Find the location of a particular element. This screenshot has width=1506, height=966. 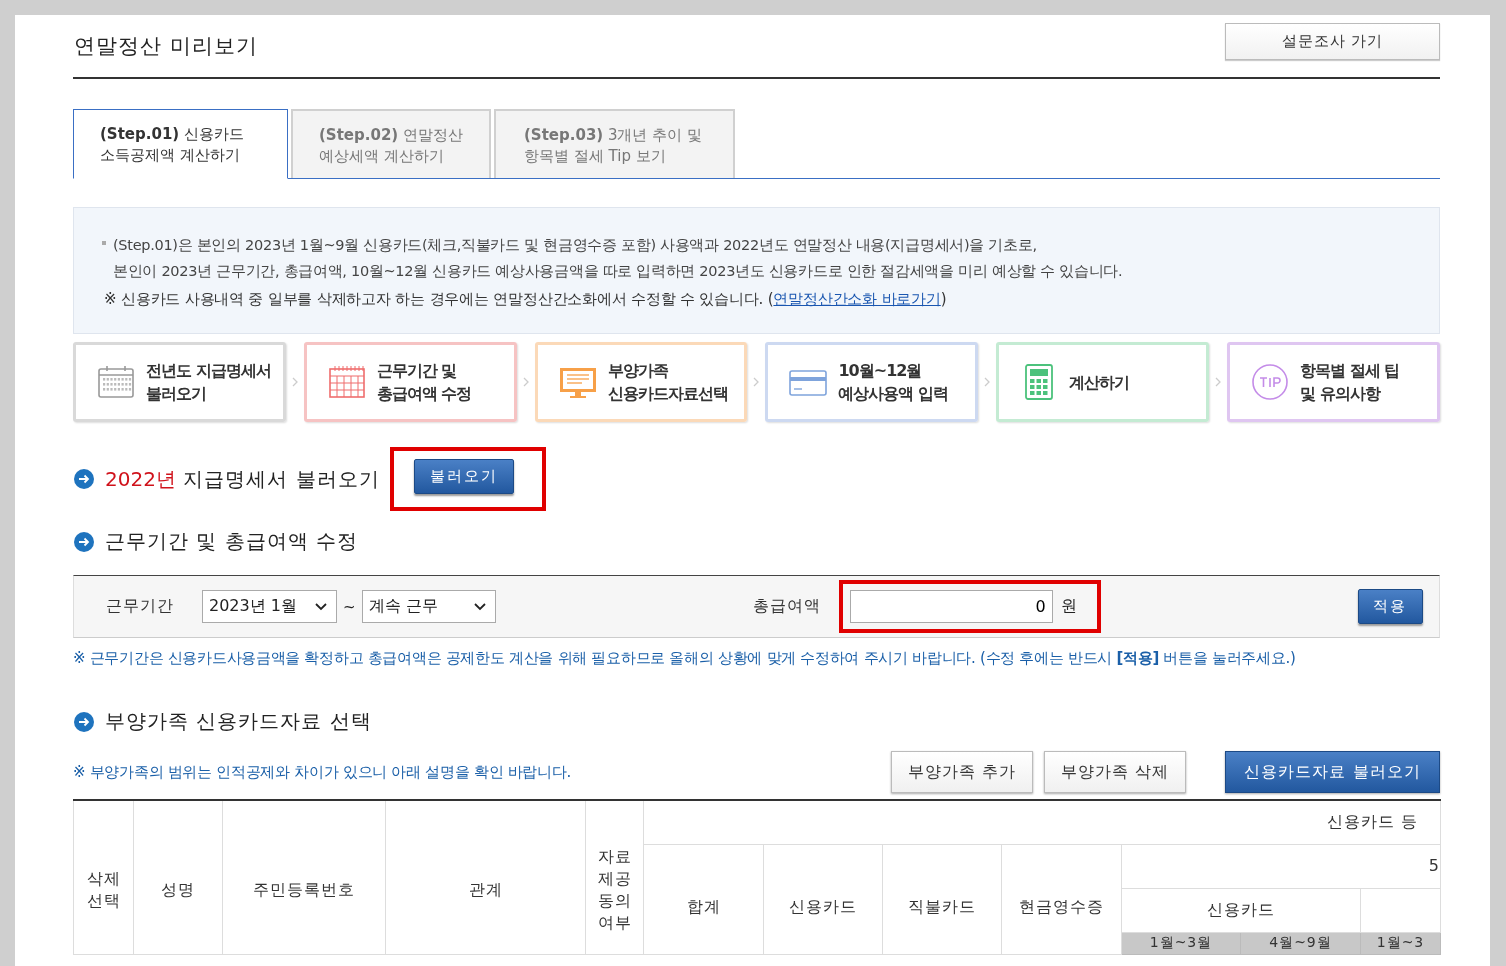

step-label: 부양가족 신용카드자료선택 is located at coordinates (667, 382).